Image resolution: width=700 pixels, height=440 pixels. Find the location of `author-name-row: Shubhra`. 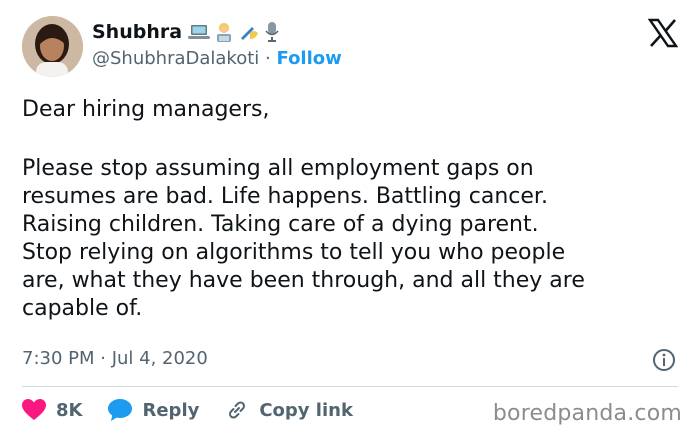

author-name-row: Shubhra is located at coordinates (186, 32).